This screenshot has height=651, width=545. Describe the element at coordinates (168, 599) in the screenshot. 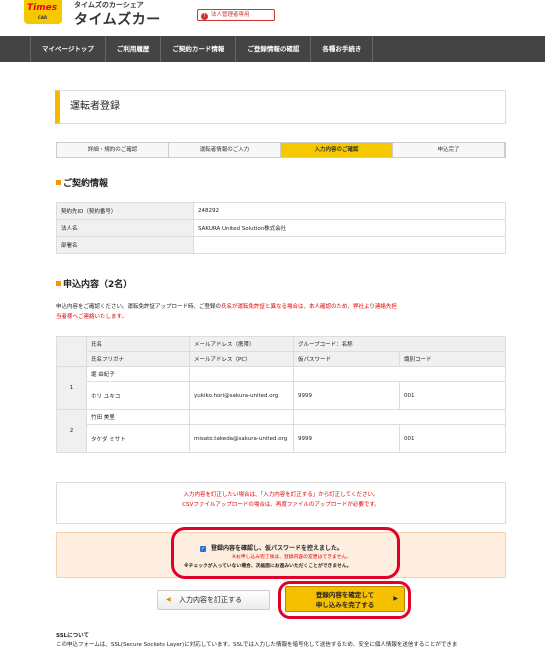

I see `chevron-left-icon: ◀` at that location.